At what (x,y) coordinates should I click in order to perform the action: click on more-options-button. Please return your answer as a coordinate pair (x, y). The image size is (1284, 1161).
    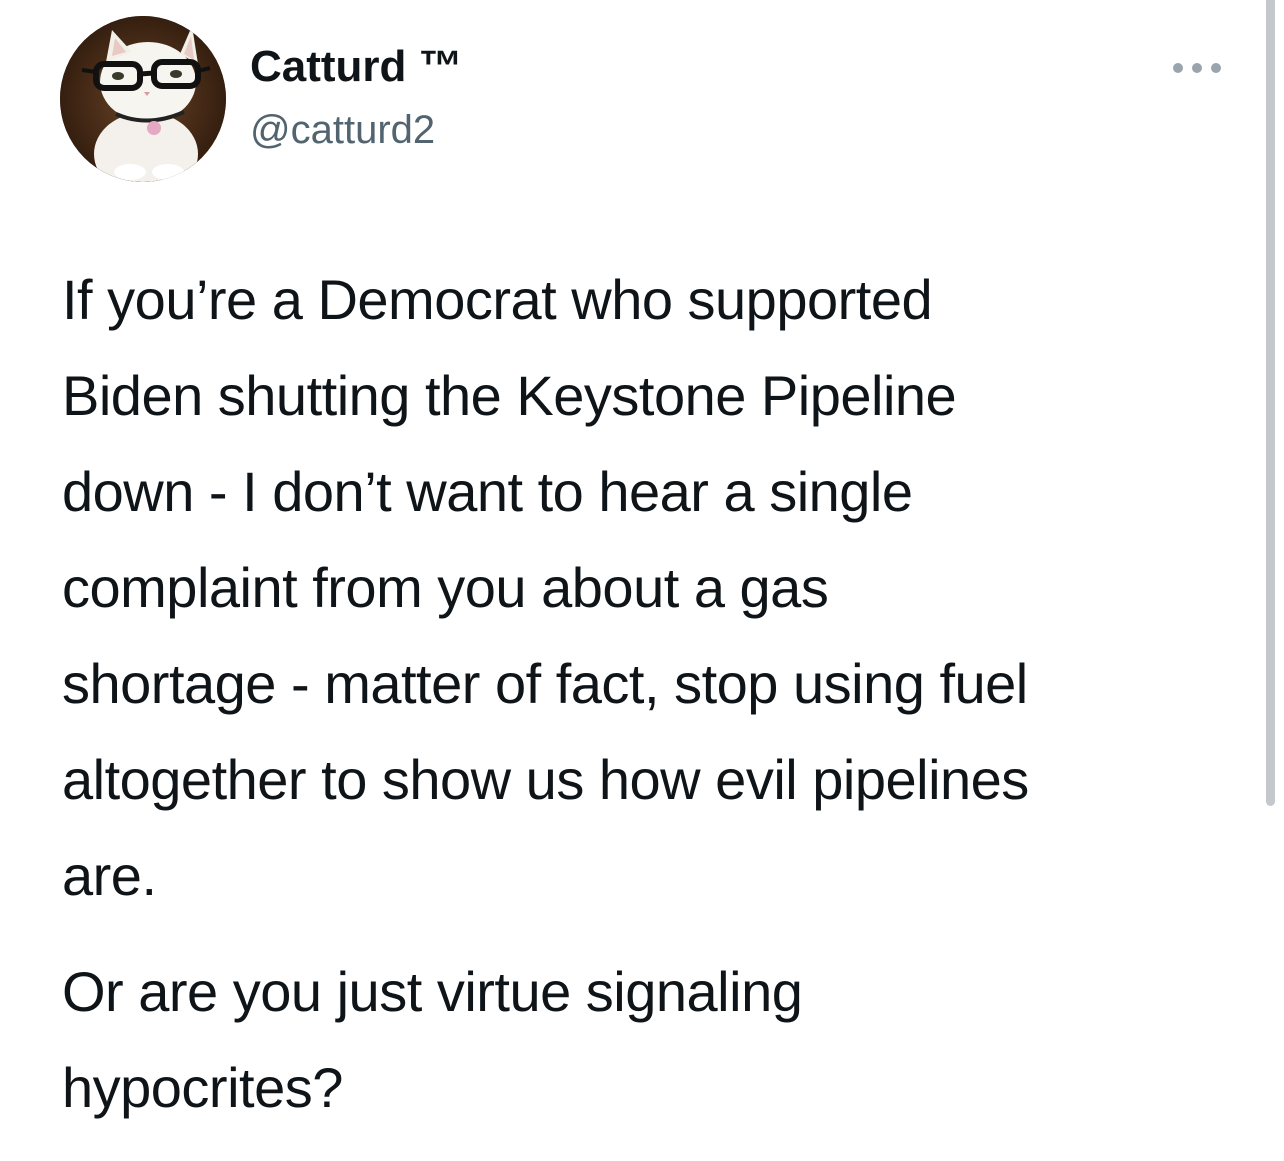
    Looking at the image, I should click on (1198, 68).